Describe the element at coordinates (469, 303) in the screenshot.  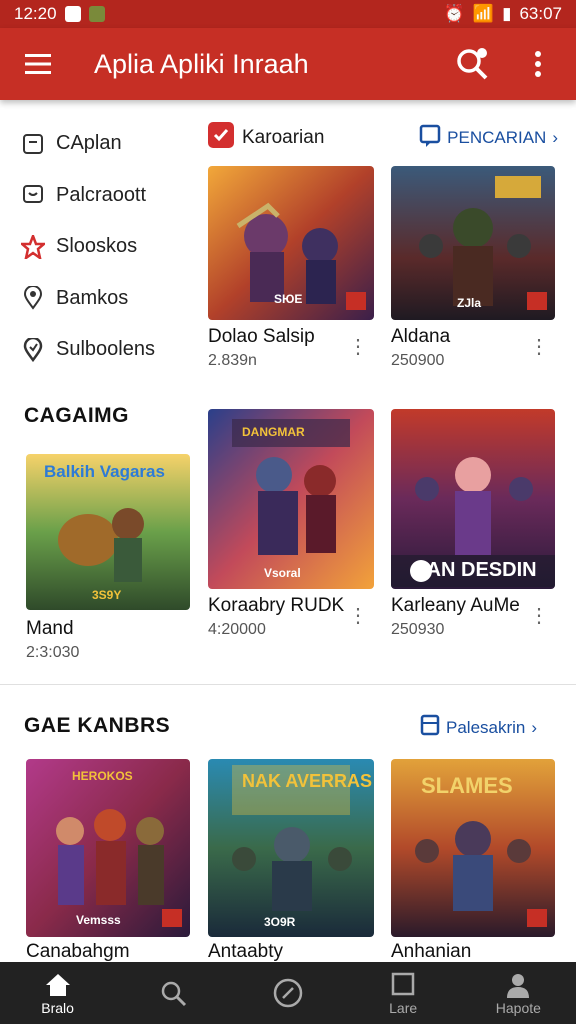
I see `art-badge: ZJla` at that location.